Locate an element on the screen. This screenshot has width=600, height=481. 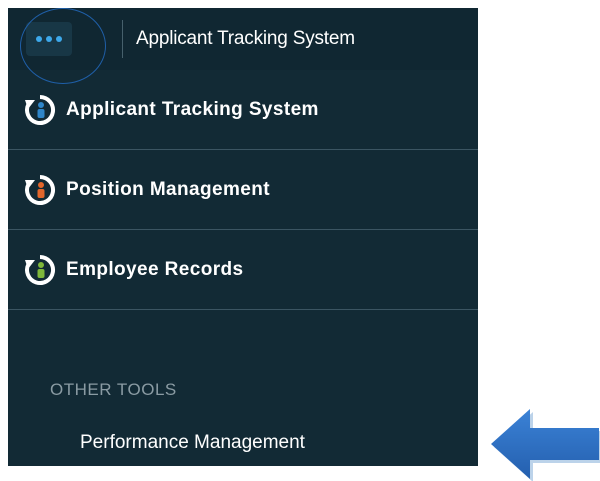
more-dots-icon is located at coordinates (39, 39).